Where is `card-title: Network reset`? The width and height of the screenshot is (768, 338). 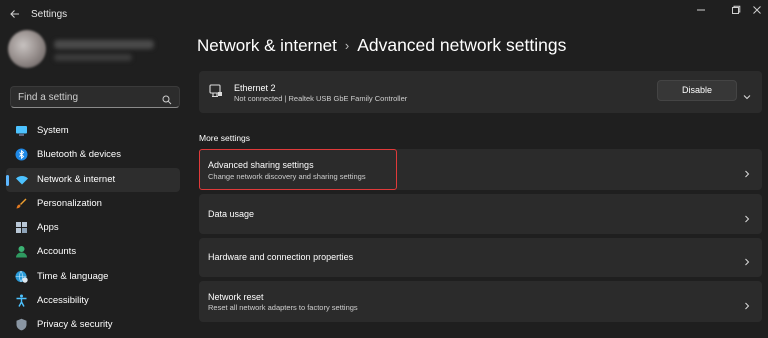
card-title: Network reset is located at coordinates (236, 297).